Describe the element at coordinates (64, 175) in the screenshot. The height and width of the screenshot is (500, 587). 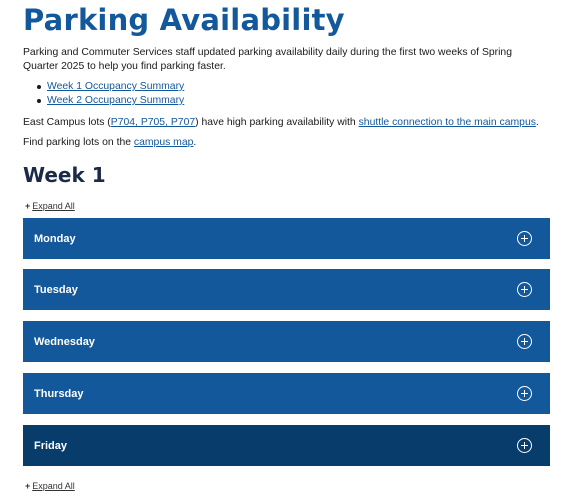
I see `week-heading: Week 1` at that location.